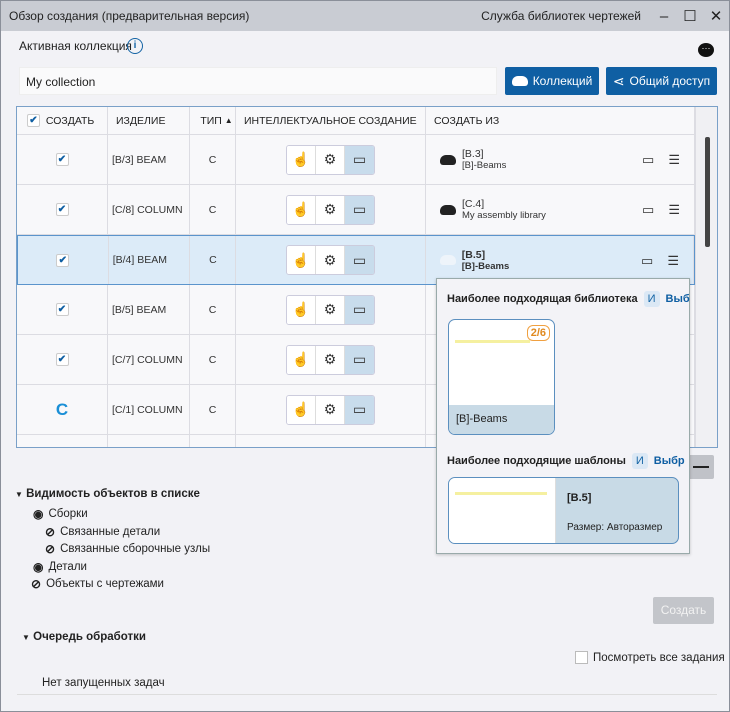  I want to click on header-create: ✔ СОЗДАТЬ, so click(62, 120).